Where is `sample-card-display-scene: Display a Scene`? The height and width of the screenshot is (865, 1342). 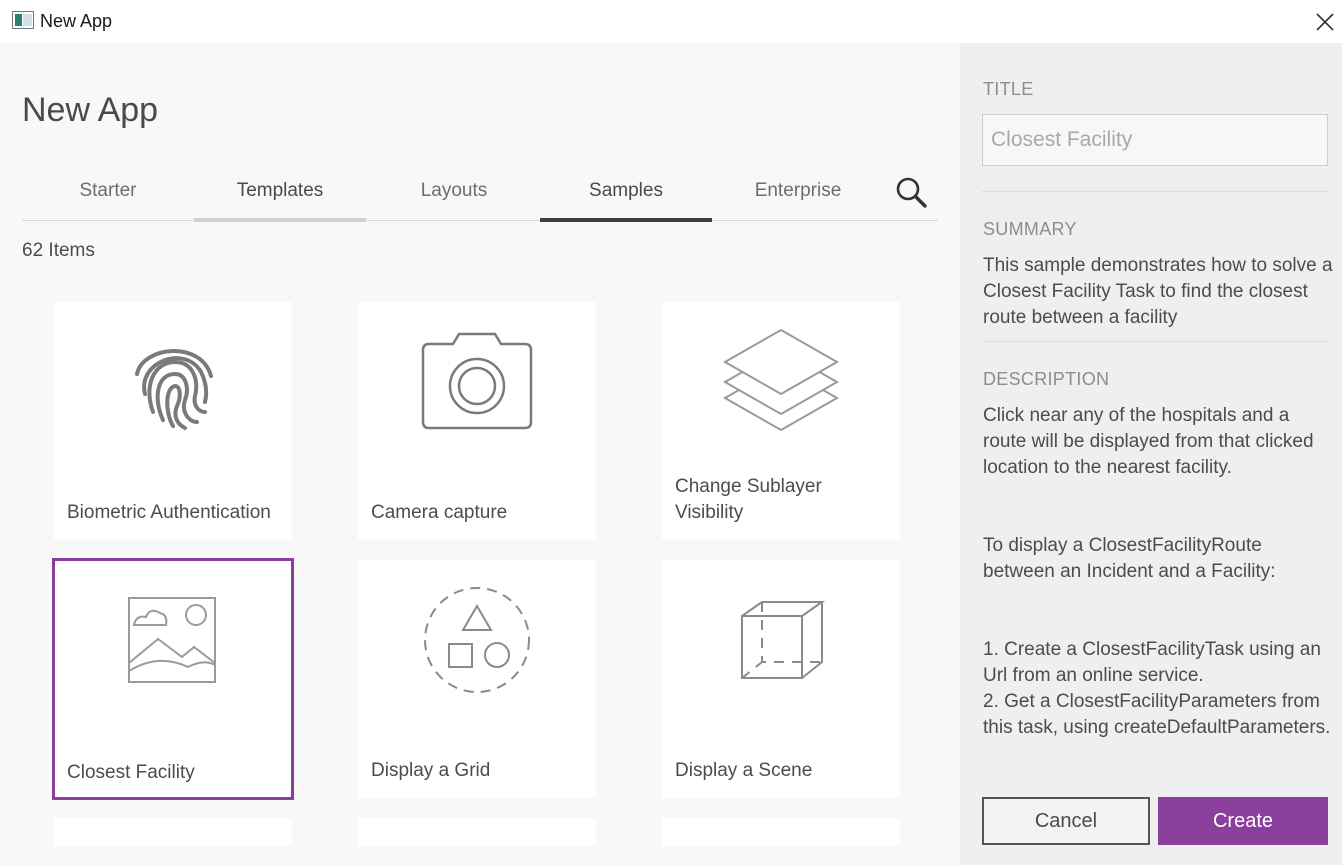 sample-card-display-scene: Display a Scene is located at coordinates (781, 679).